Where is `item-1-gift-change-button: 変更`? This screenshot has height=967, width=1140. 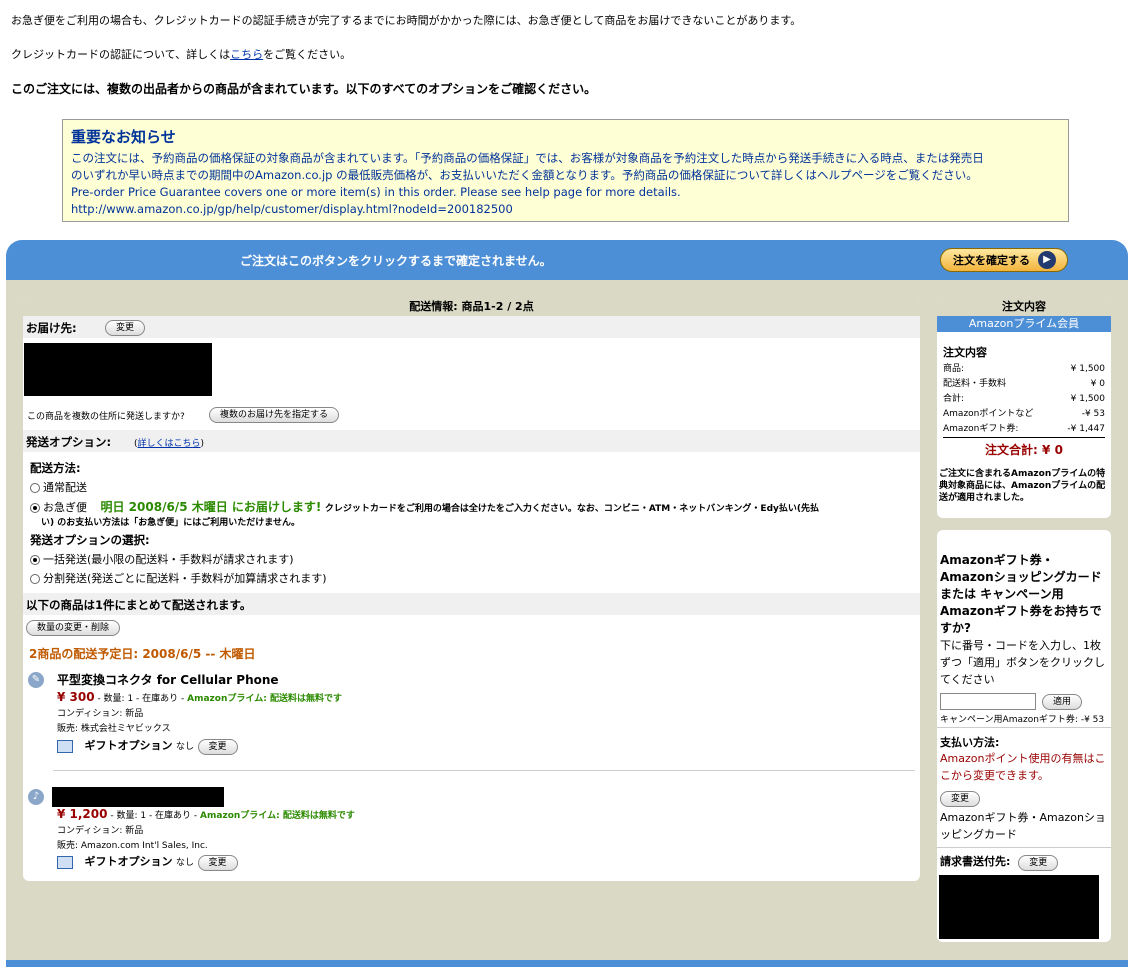 item-1-gift-change-button: 変更 is located at coordinates (217, 747).